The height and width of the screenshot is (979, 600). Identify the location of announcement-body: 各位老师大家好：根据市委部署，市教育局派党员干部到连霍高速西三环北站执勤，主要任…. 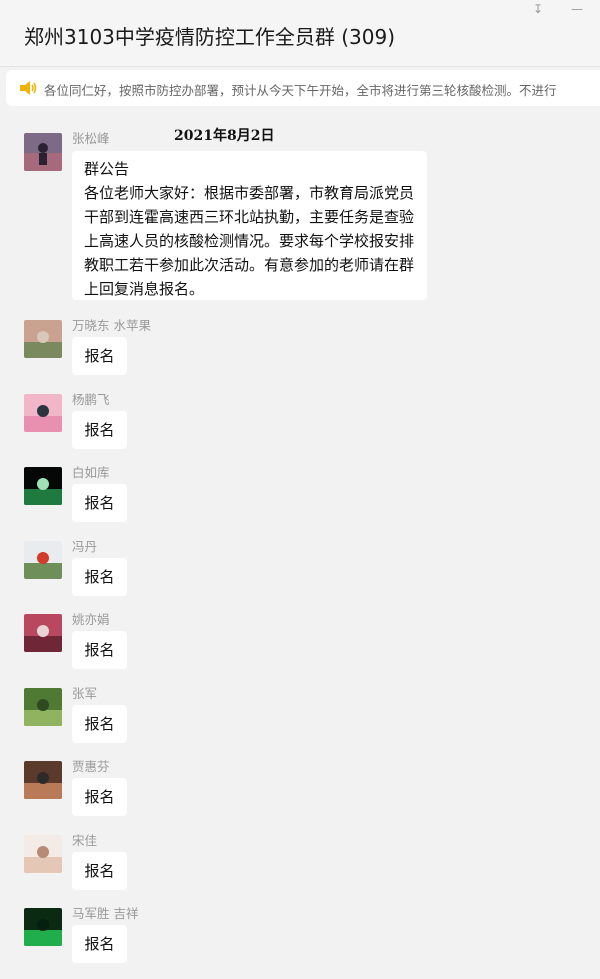
(249, 241).